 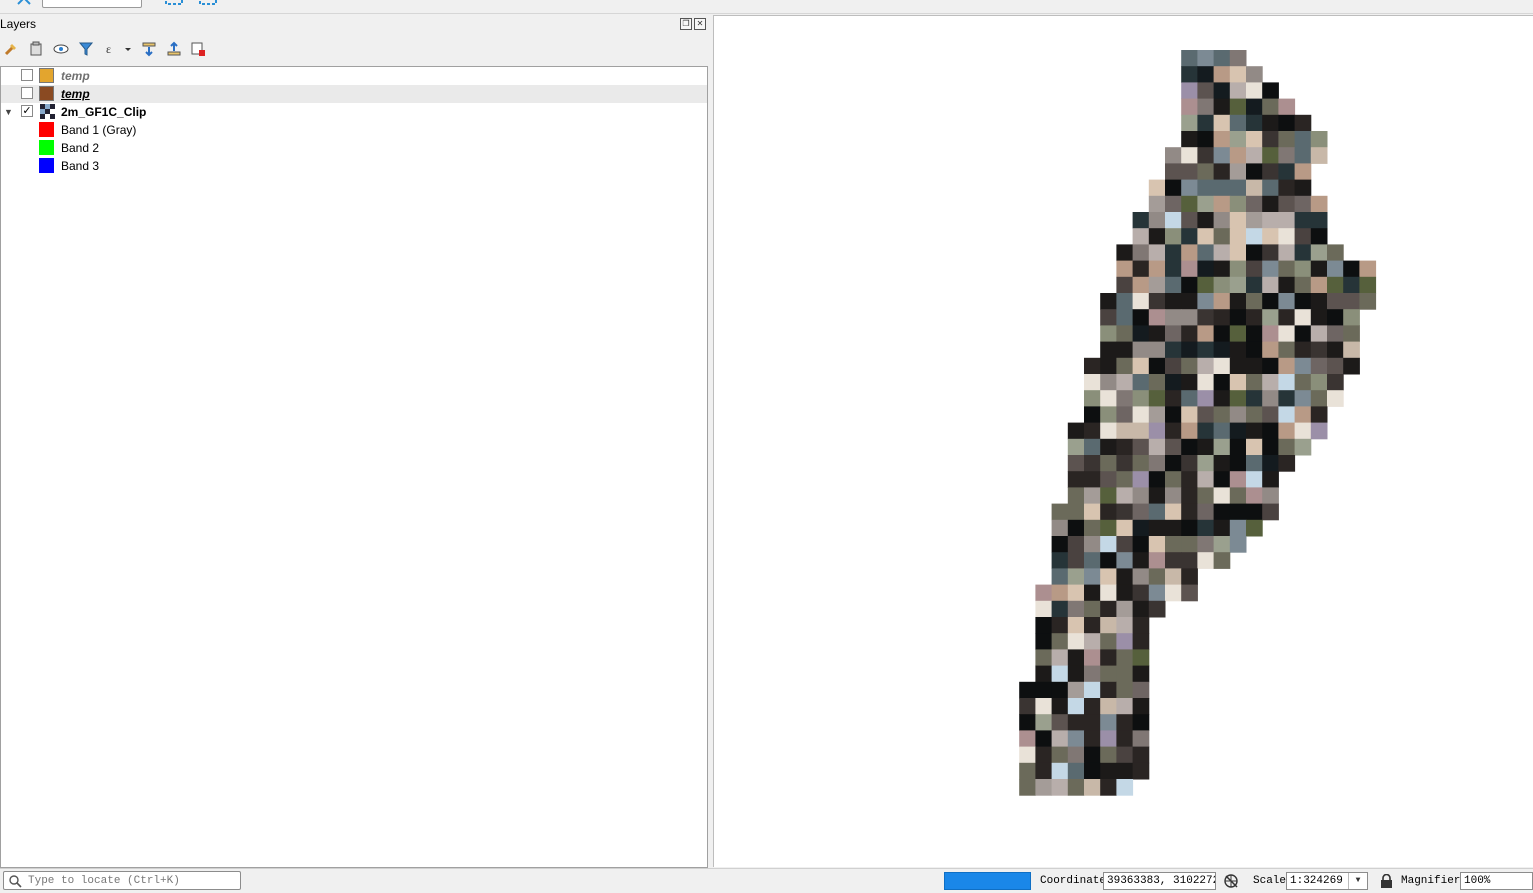 What do you see at coordinates (24, 3) in the screenshot?
I see `pan-icon` at bounding box center [24, 3].